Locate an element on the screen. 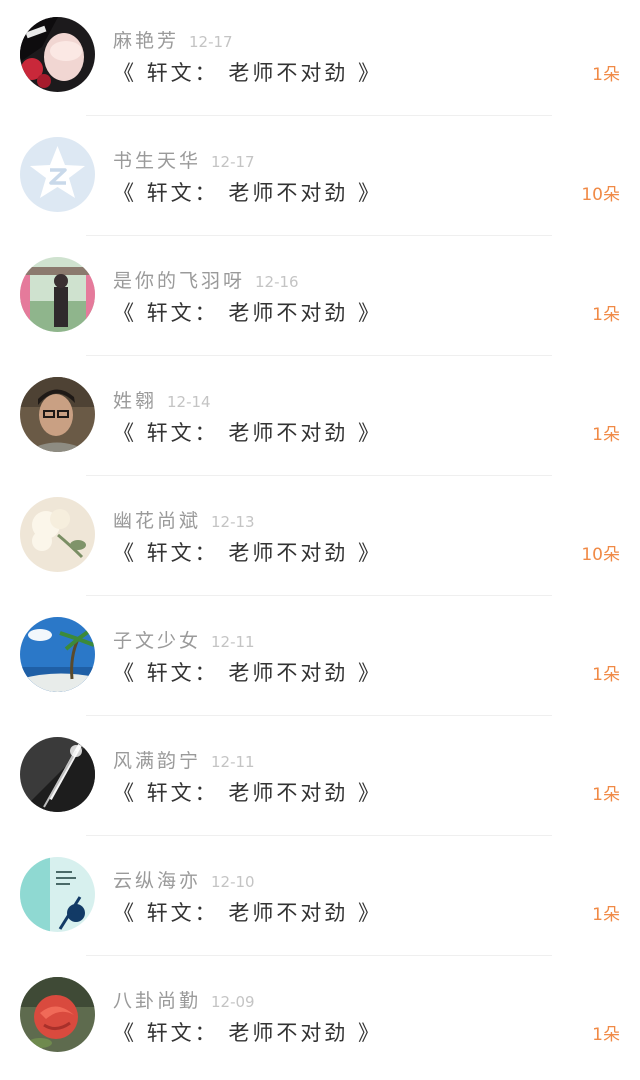  list-item: 姓翱 12-14 《 轩文： 老师不对劲 》 1朵 is located at coordinates (320, 420).